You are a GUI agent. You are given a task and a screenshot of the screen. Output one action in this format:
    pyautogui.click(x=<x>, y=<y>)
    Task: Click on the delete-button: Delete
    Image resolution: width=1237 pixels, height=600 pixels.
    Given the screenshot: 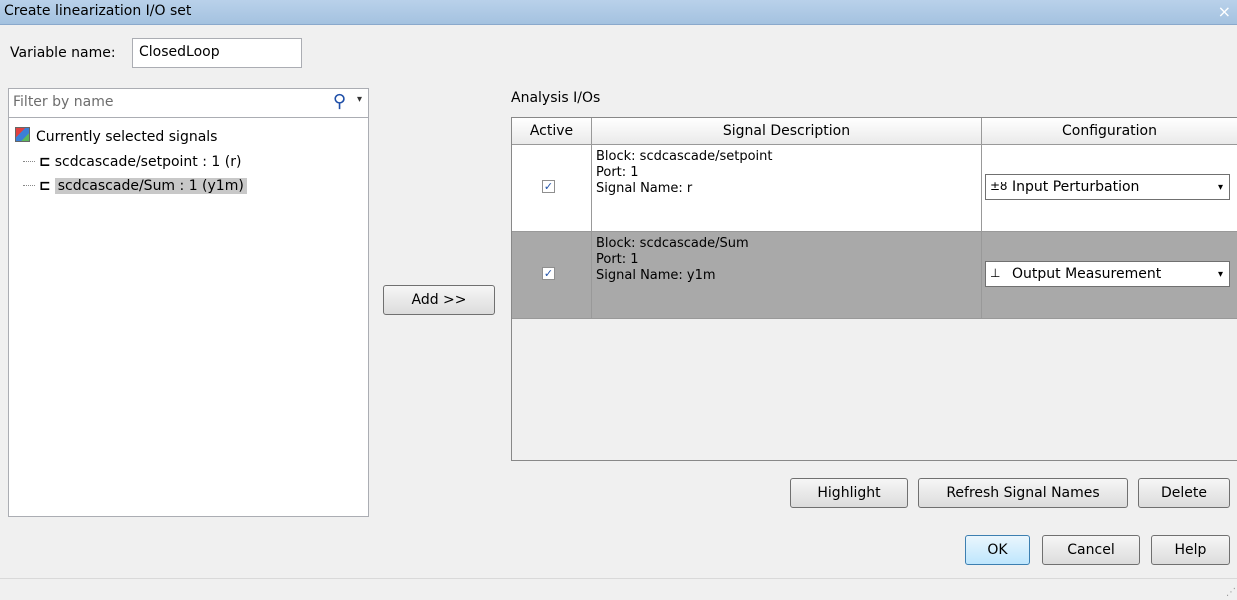 What is the action you would take?
    pyautogui.click(x=1184, y=493)
    